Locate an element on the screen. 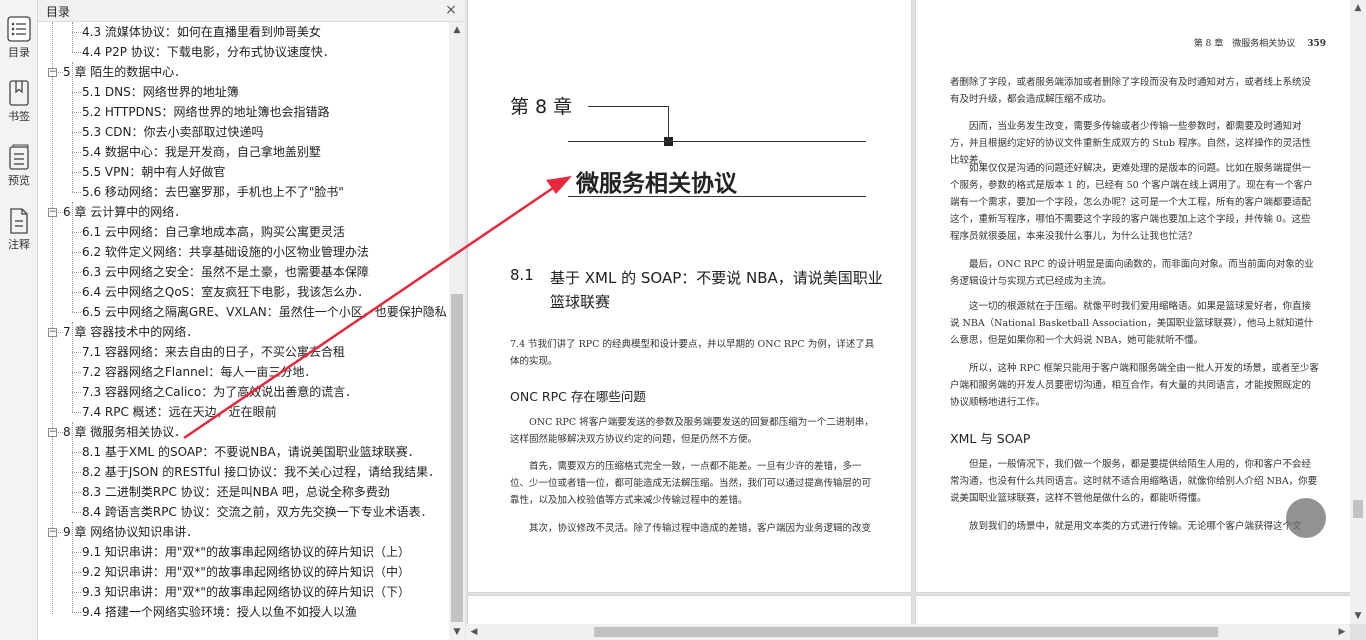 This screenshot has height=640, width=1366. toc-section-item: 7.2 容器网络之Flannel：每人一亩三分地． is located at coordinates (243, 372).